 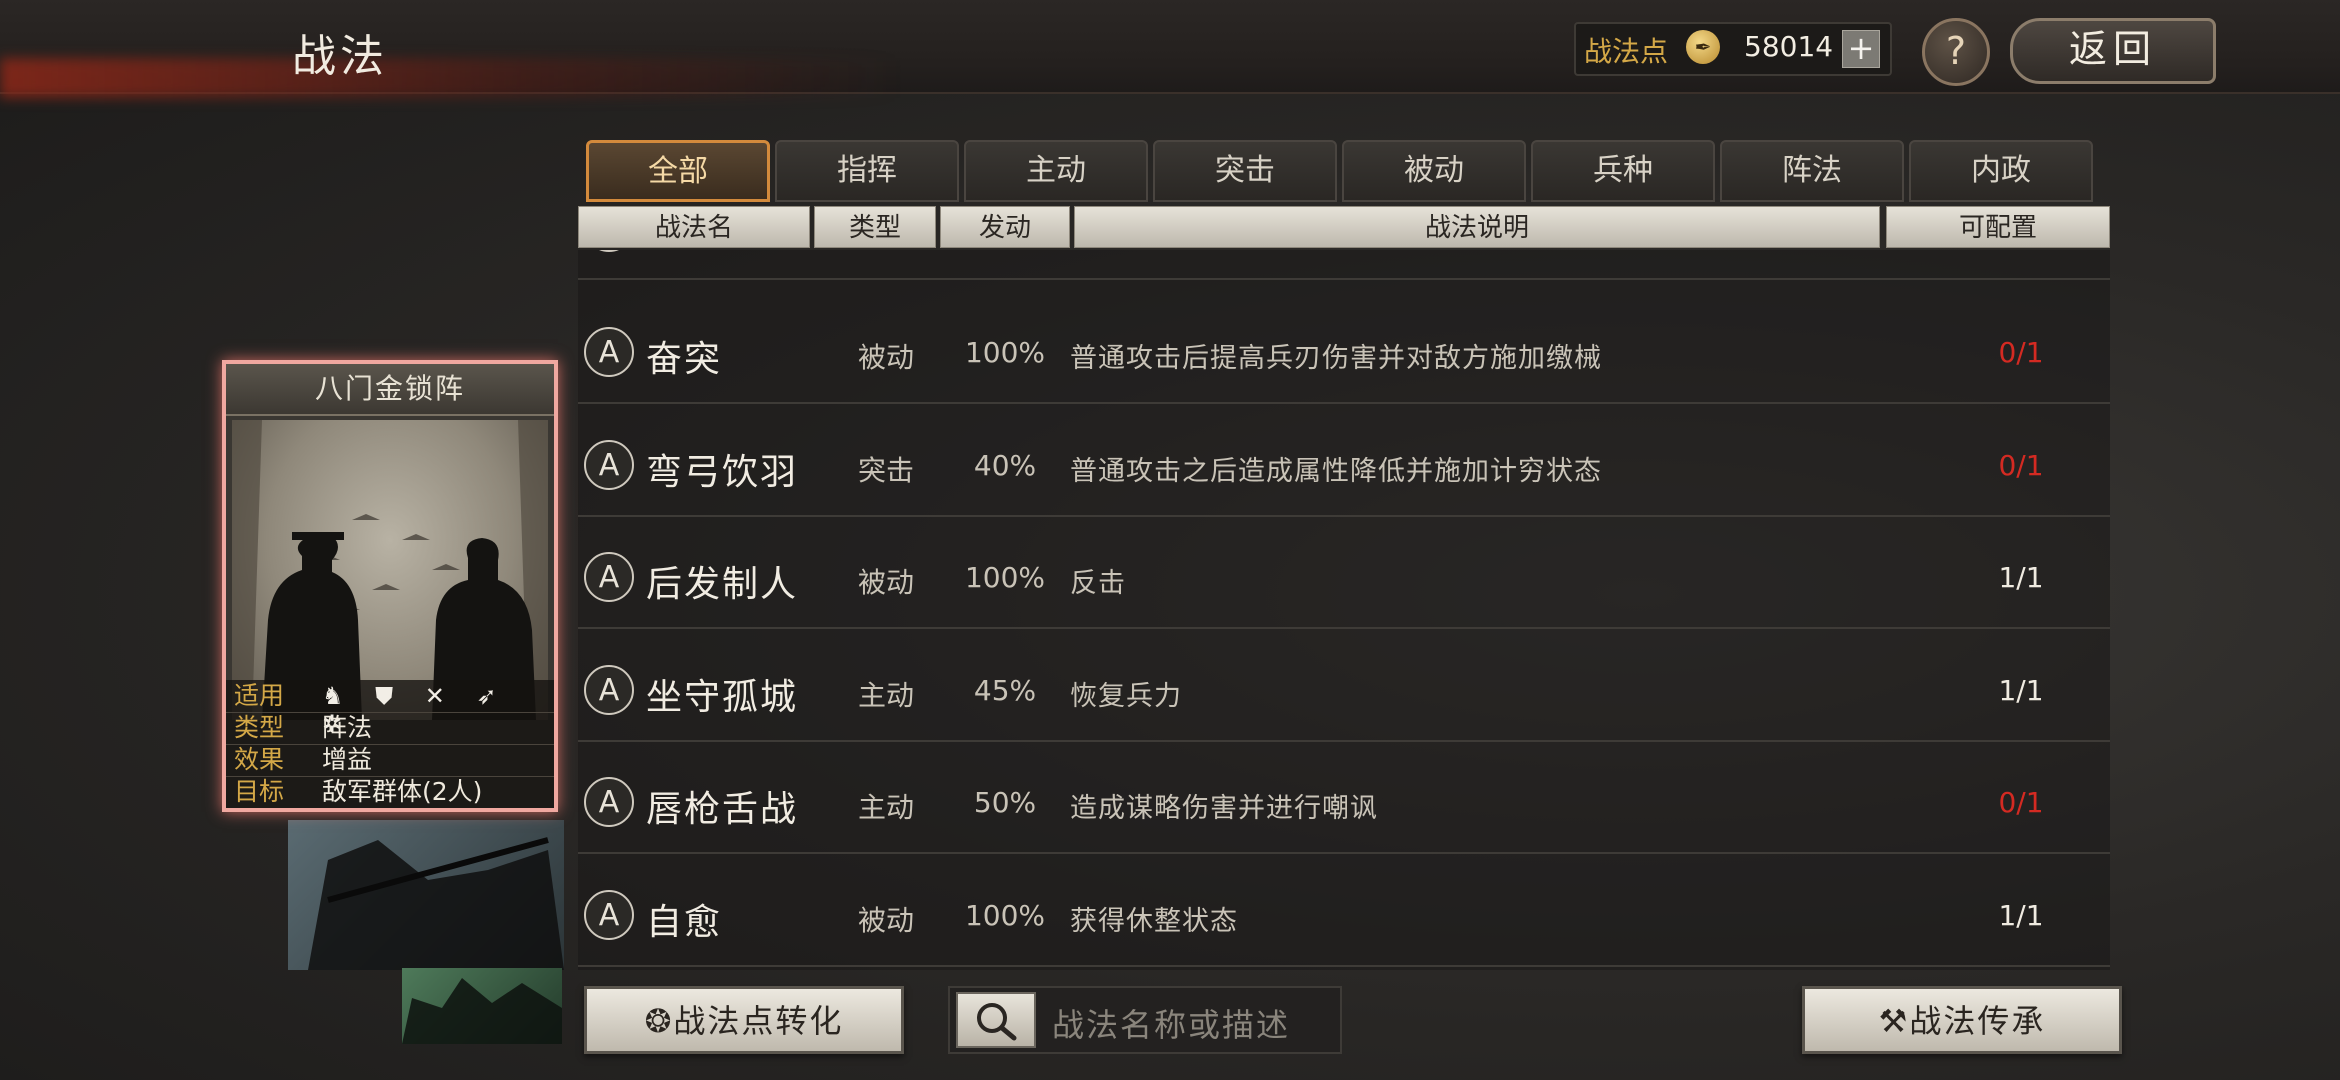 What do you see at coordinates (259, 759) in the screenshot?
I see `attr-key: 效果` at bounding box center [259, 759].